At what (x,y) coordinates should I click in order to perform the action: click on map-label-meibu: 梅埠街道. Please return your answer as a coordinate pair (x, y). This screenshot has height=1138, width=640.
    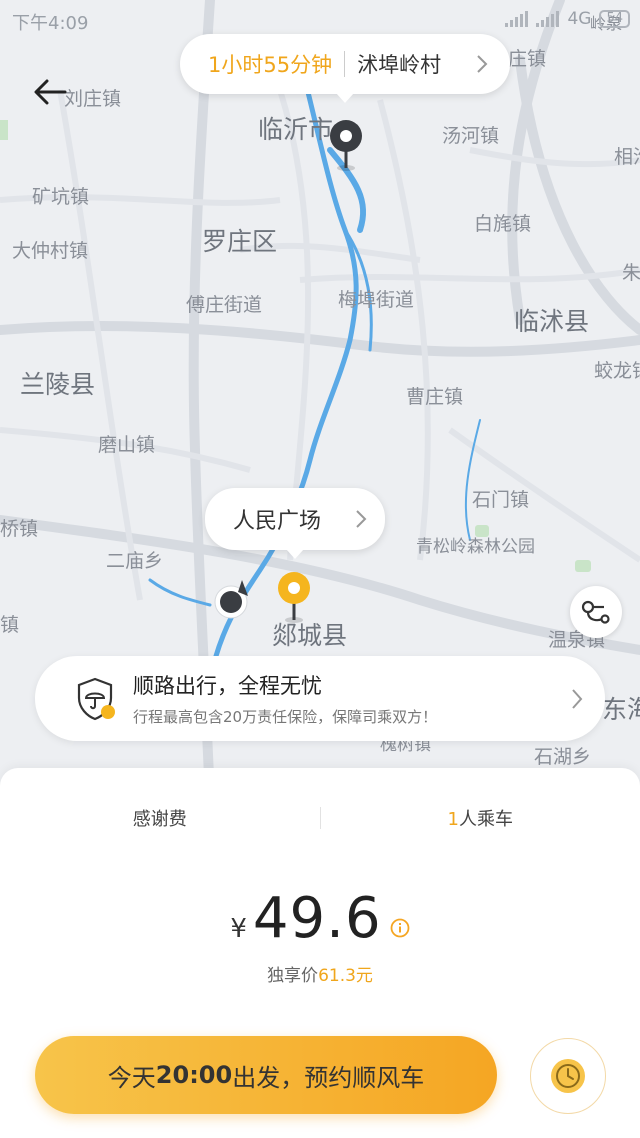
    Looking at the image, I should click on (376, 300).